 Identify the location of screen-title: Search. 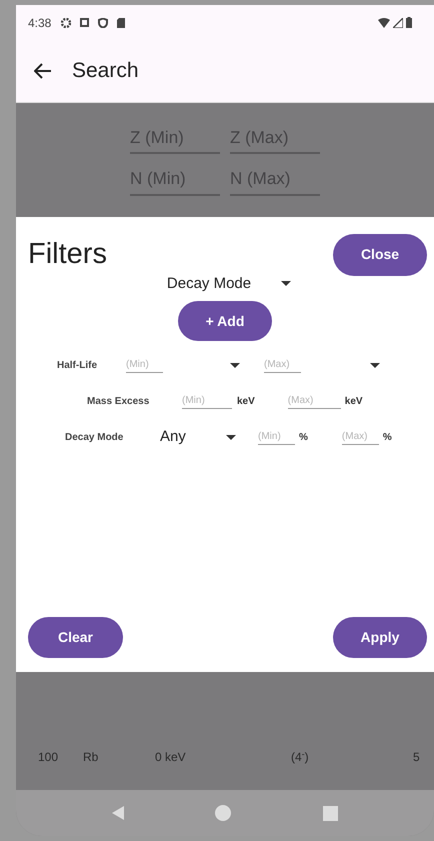
(105, 71).